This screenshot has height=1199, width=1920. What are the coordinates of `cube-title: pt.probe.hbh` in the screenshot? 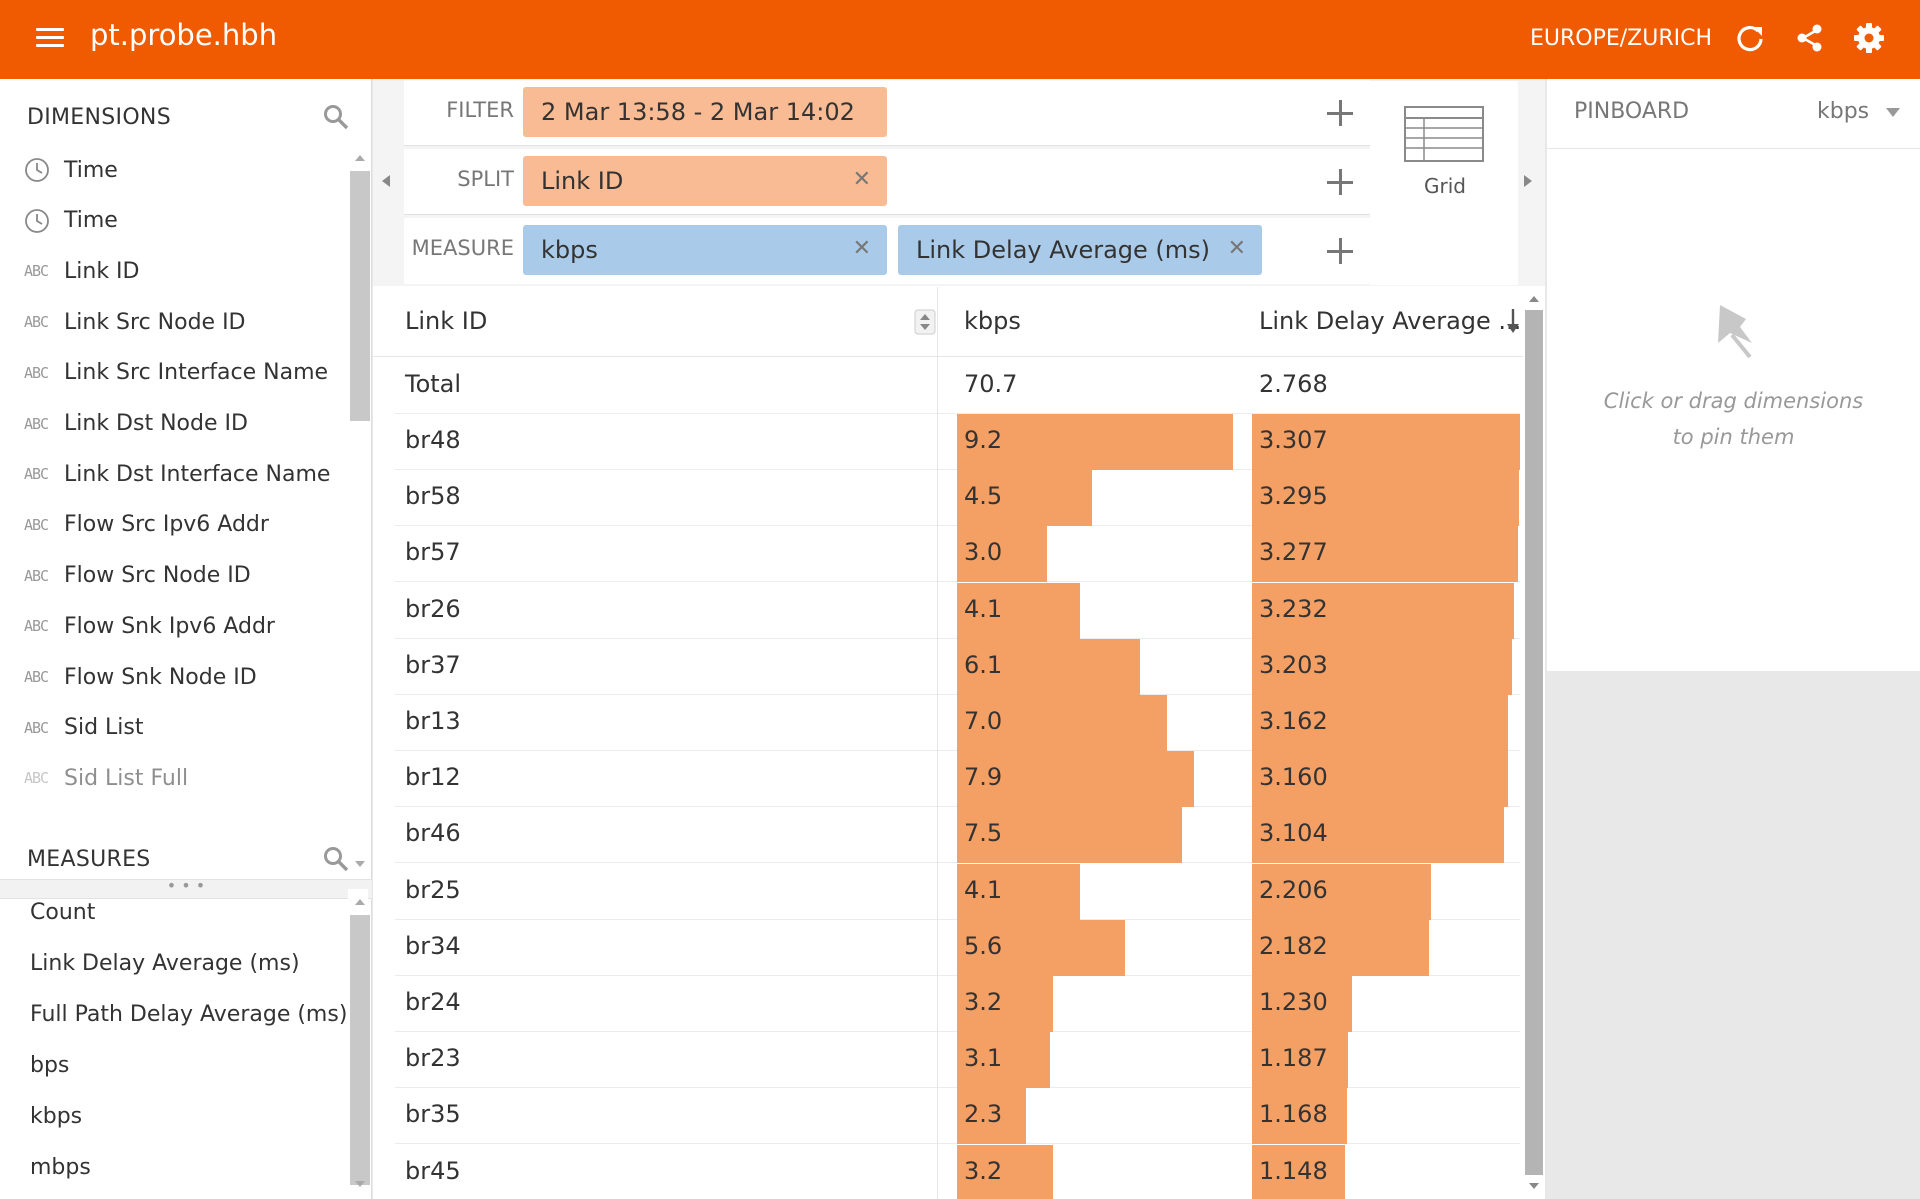 It's located at (183, 35).